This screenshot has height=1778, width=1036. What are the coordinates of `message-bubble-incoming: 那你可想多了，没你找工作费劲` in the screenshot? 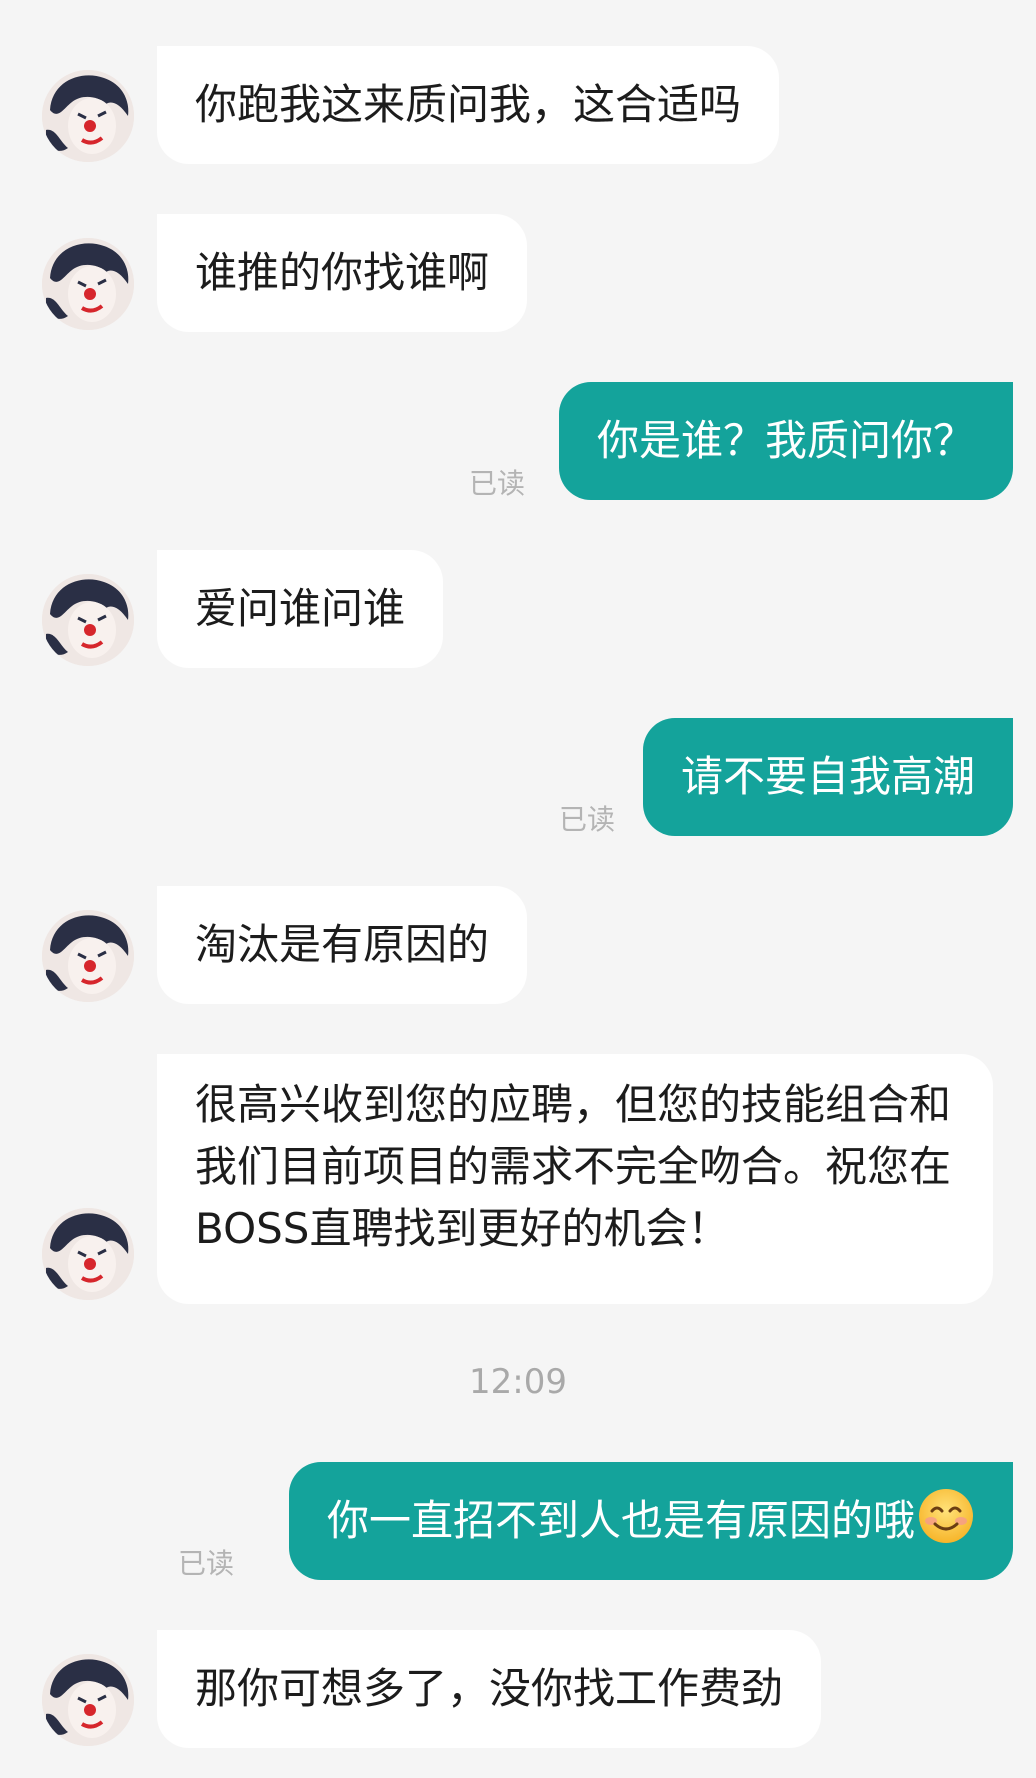 It's located at (489, 1689).